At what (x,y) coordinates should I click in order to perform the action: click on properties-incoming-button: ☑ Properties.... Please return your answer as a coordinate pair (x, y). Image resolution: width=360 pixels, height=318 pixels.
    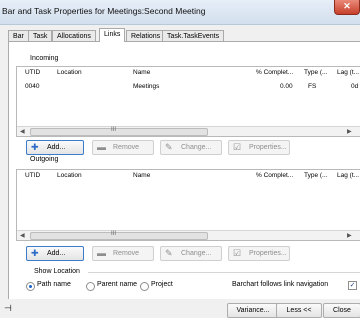
    Looking at the image, I should click on (259, 147).